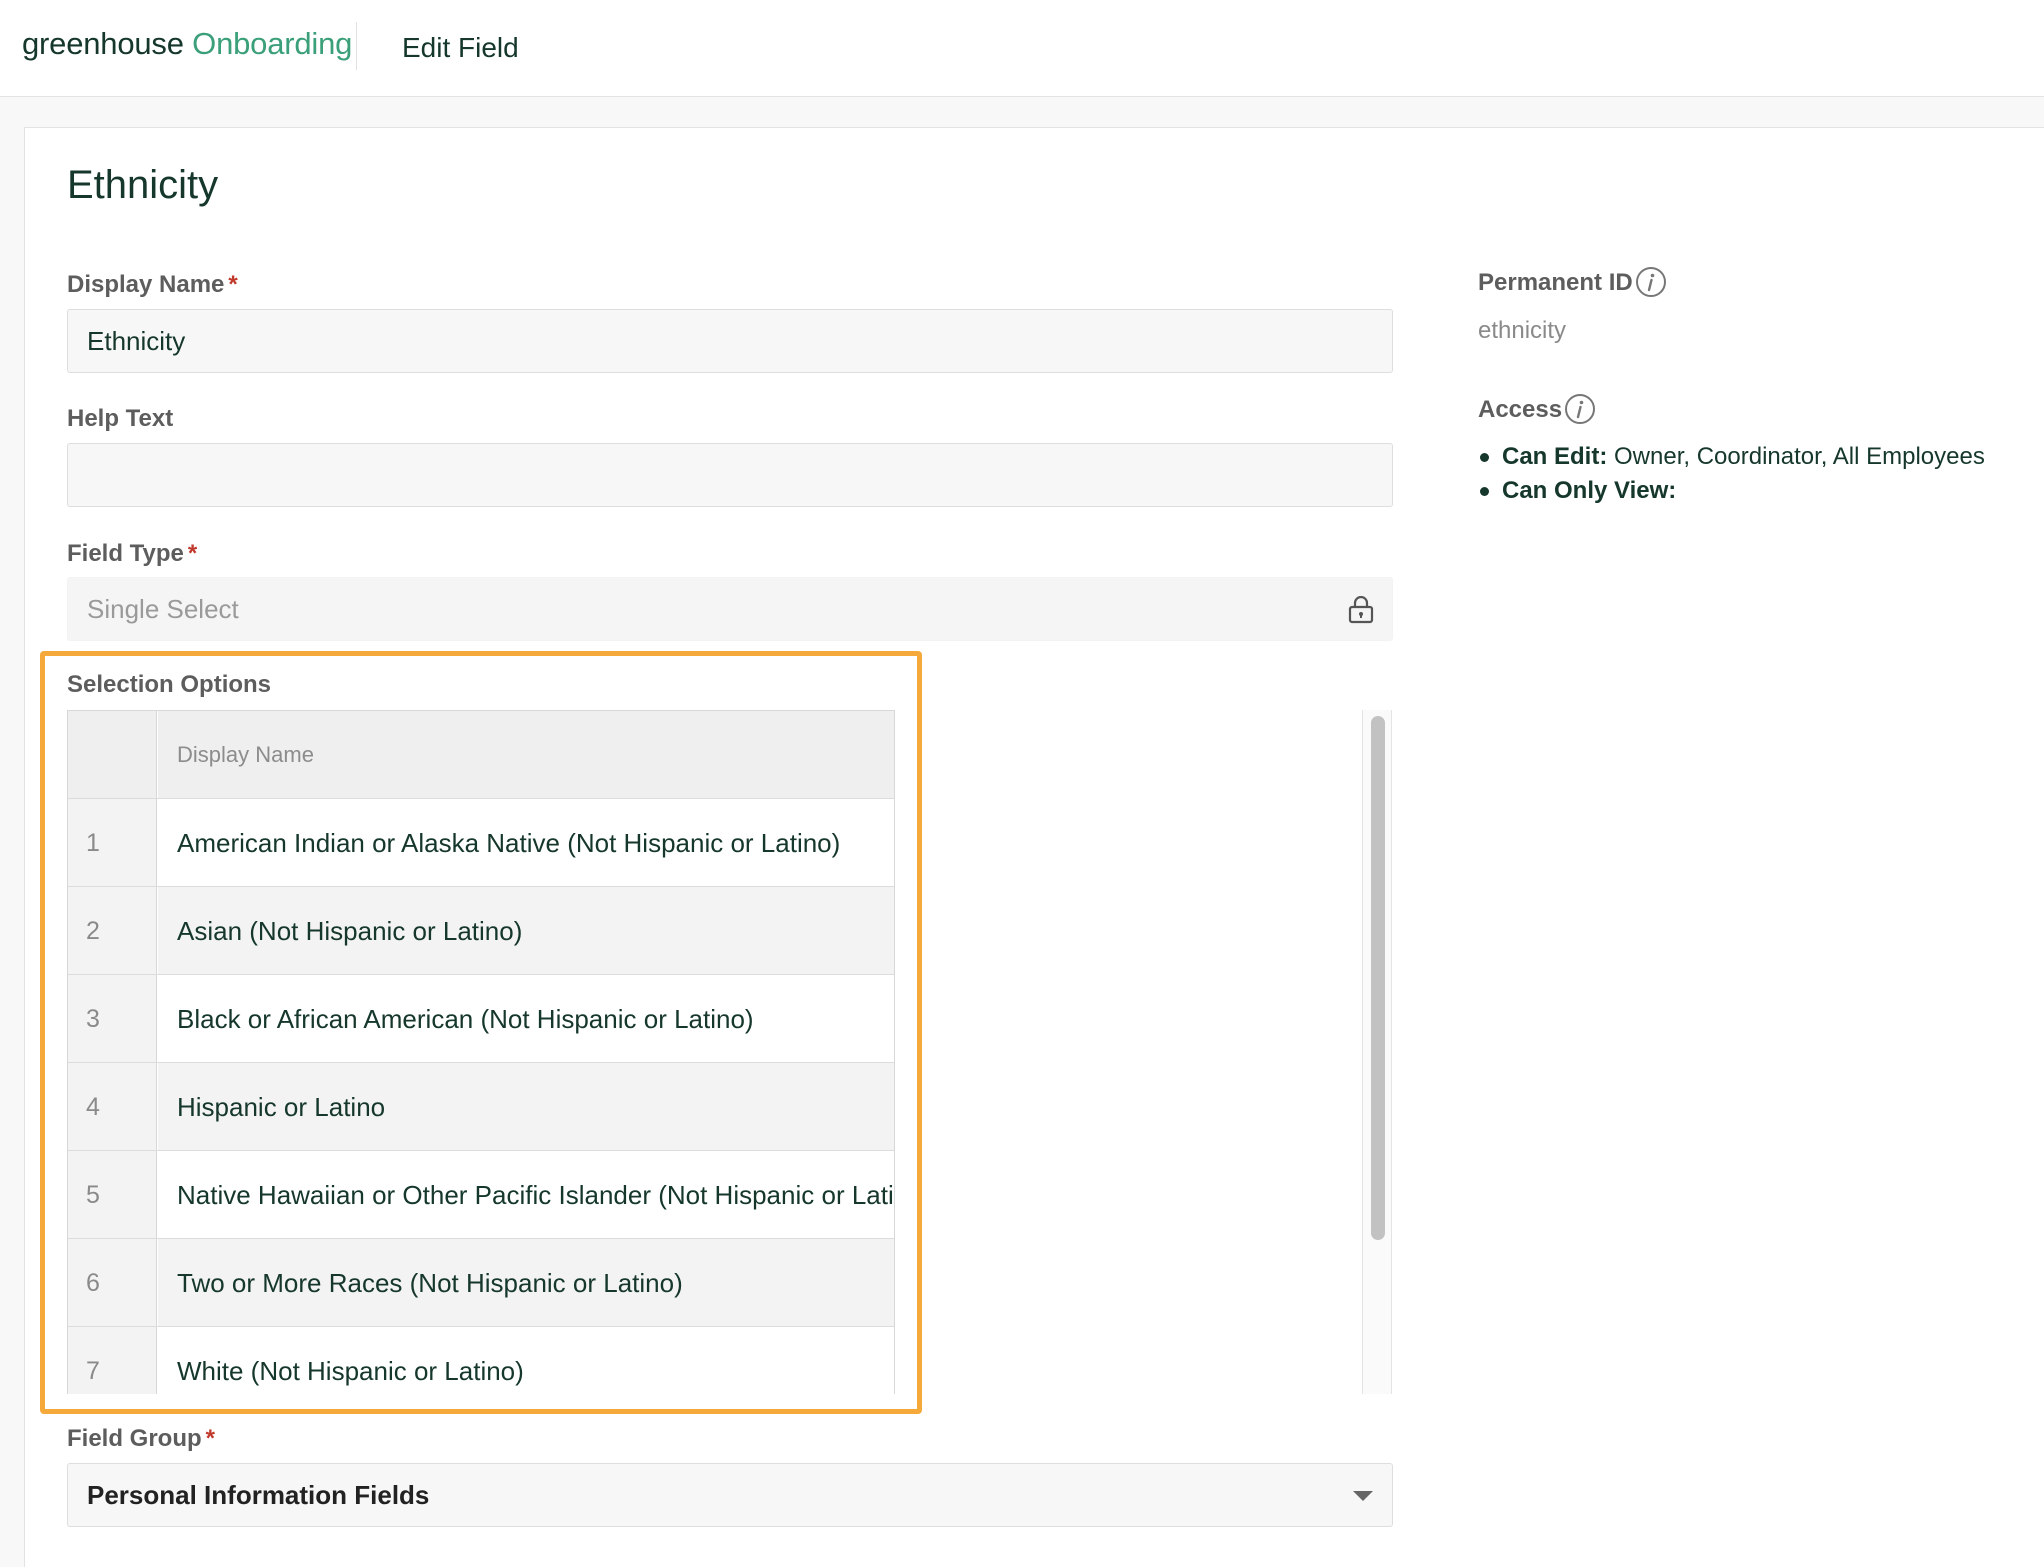 Image resolution: width=2044 pixels, height=1567 pixels. Describe the element at coordinates (730, 609) in the screenshot. I see `field-type-select: Single Select` at that location.